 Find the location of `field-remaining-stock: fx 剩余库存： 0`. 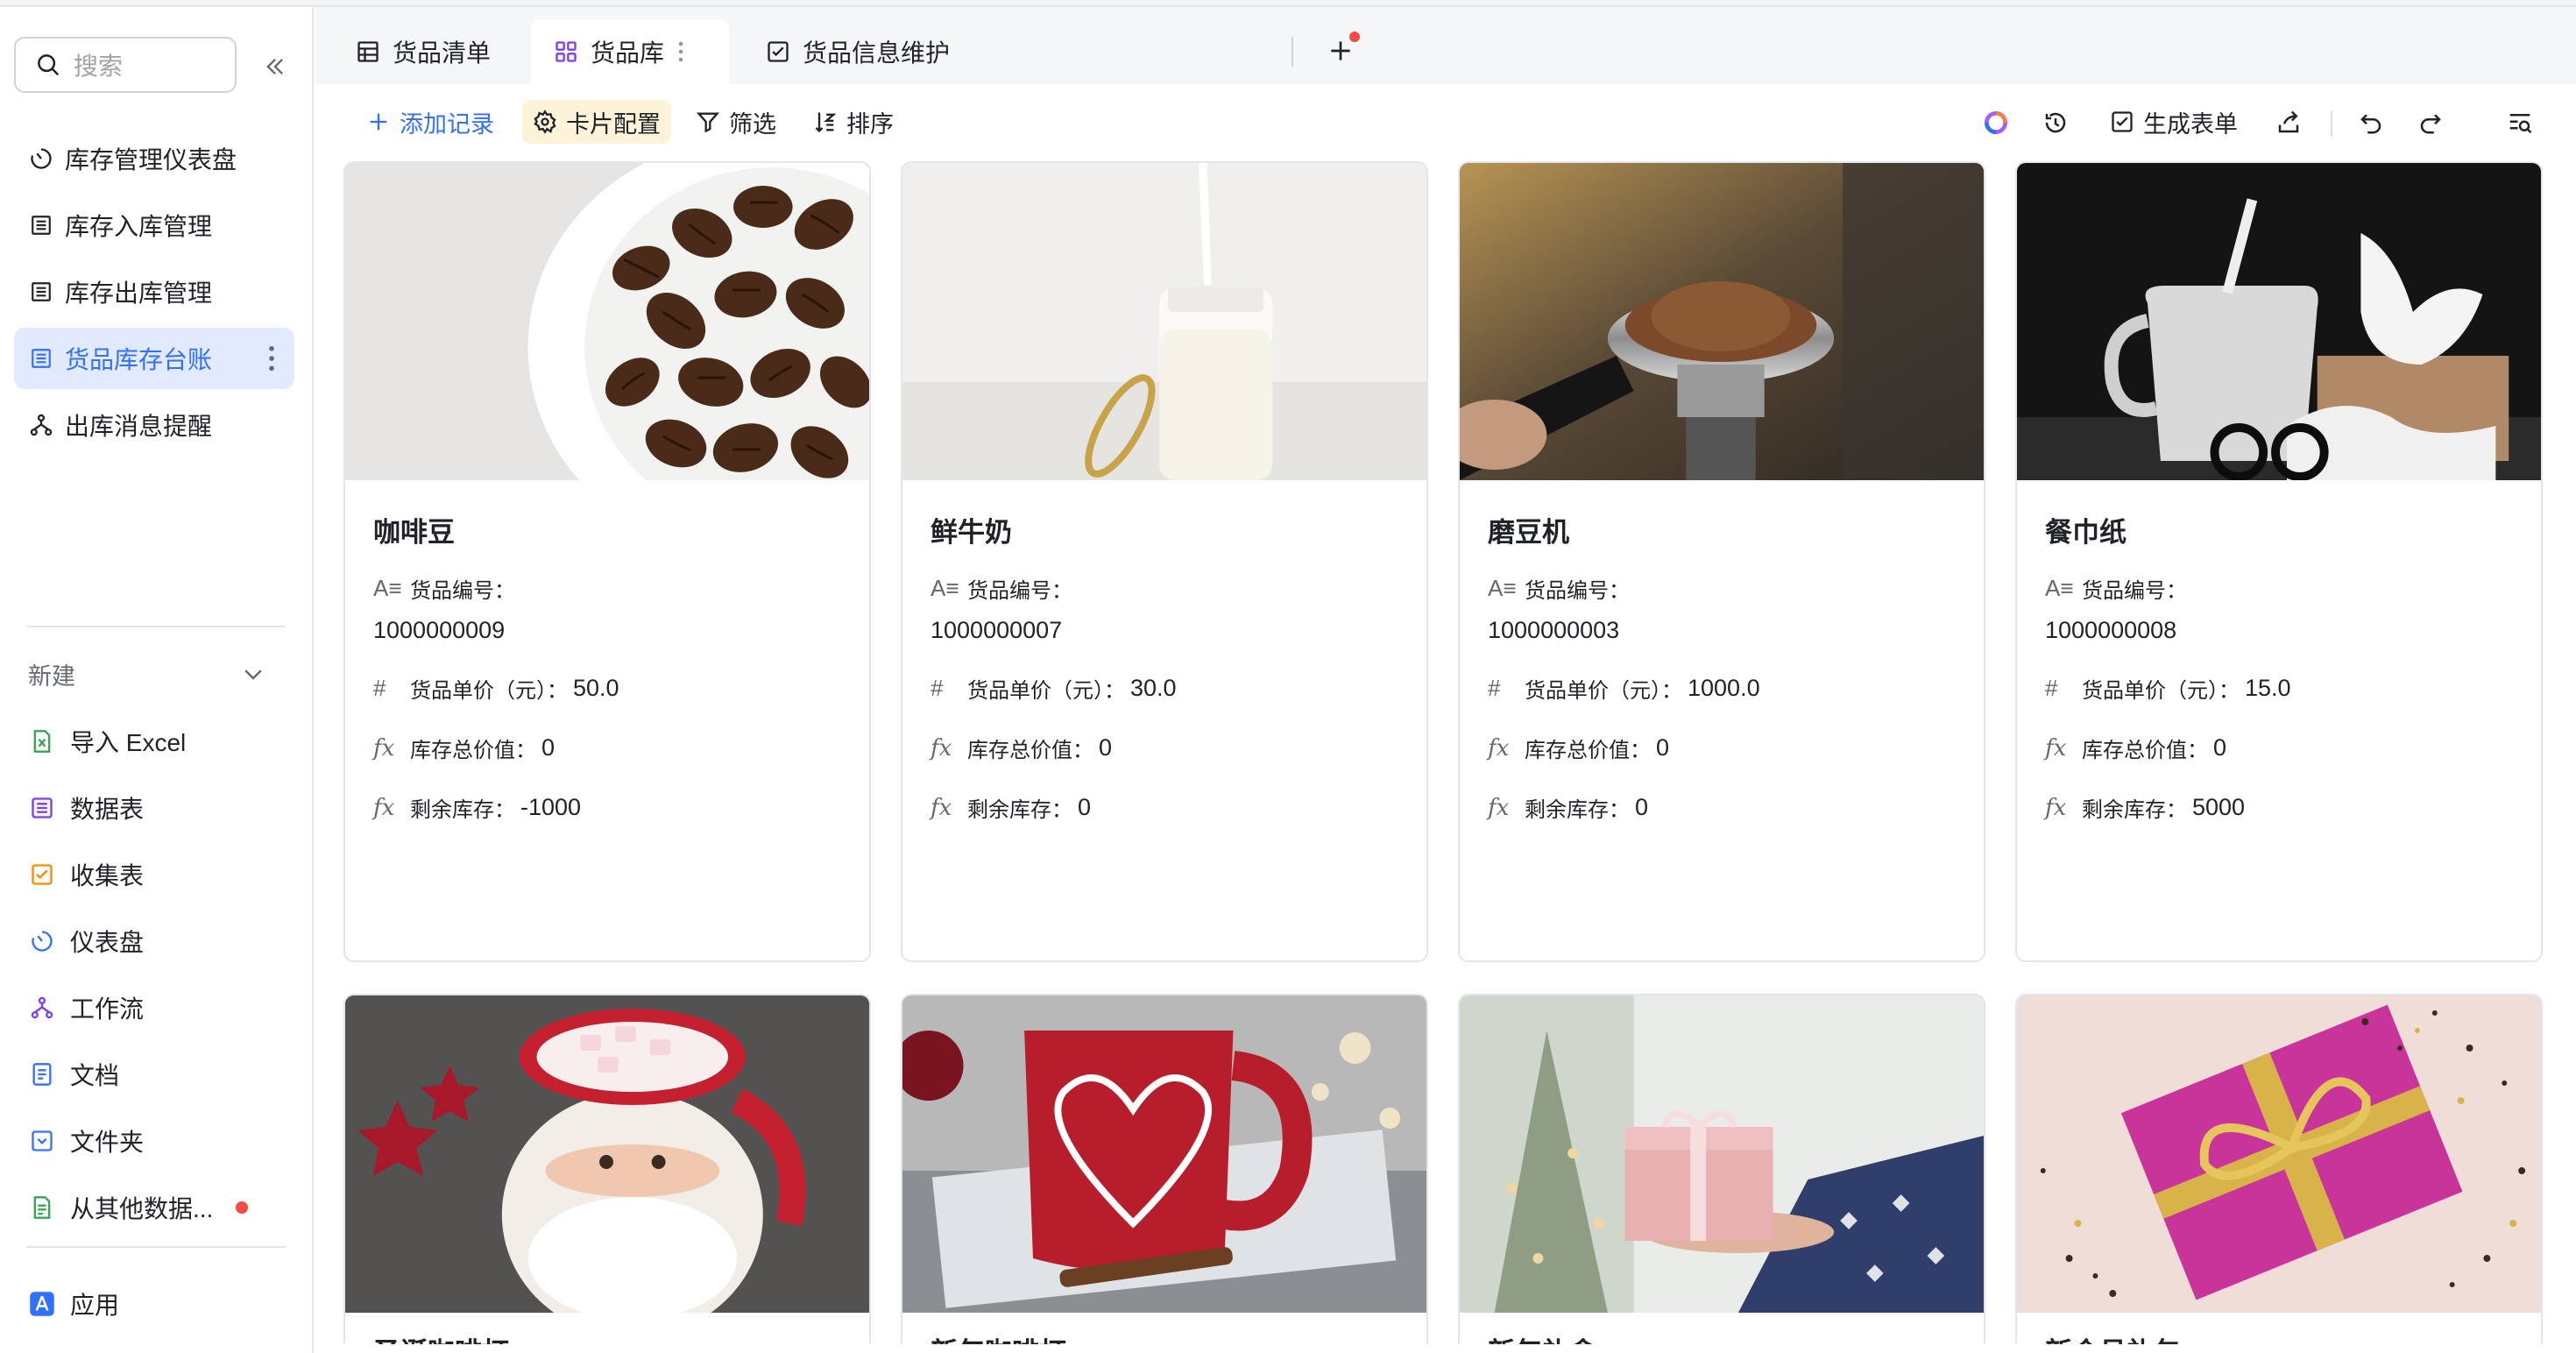

field-remaining-stock: fx 剩余库存： 0 is located at coordinates (1568, 807).